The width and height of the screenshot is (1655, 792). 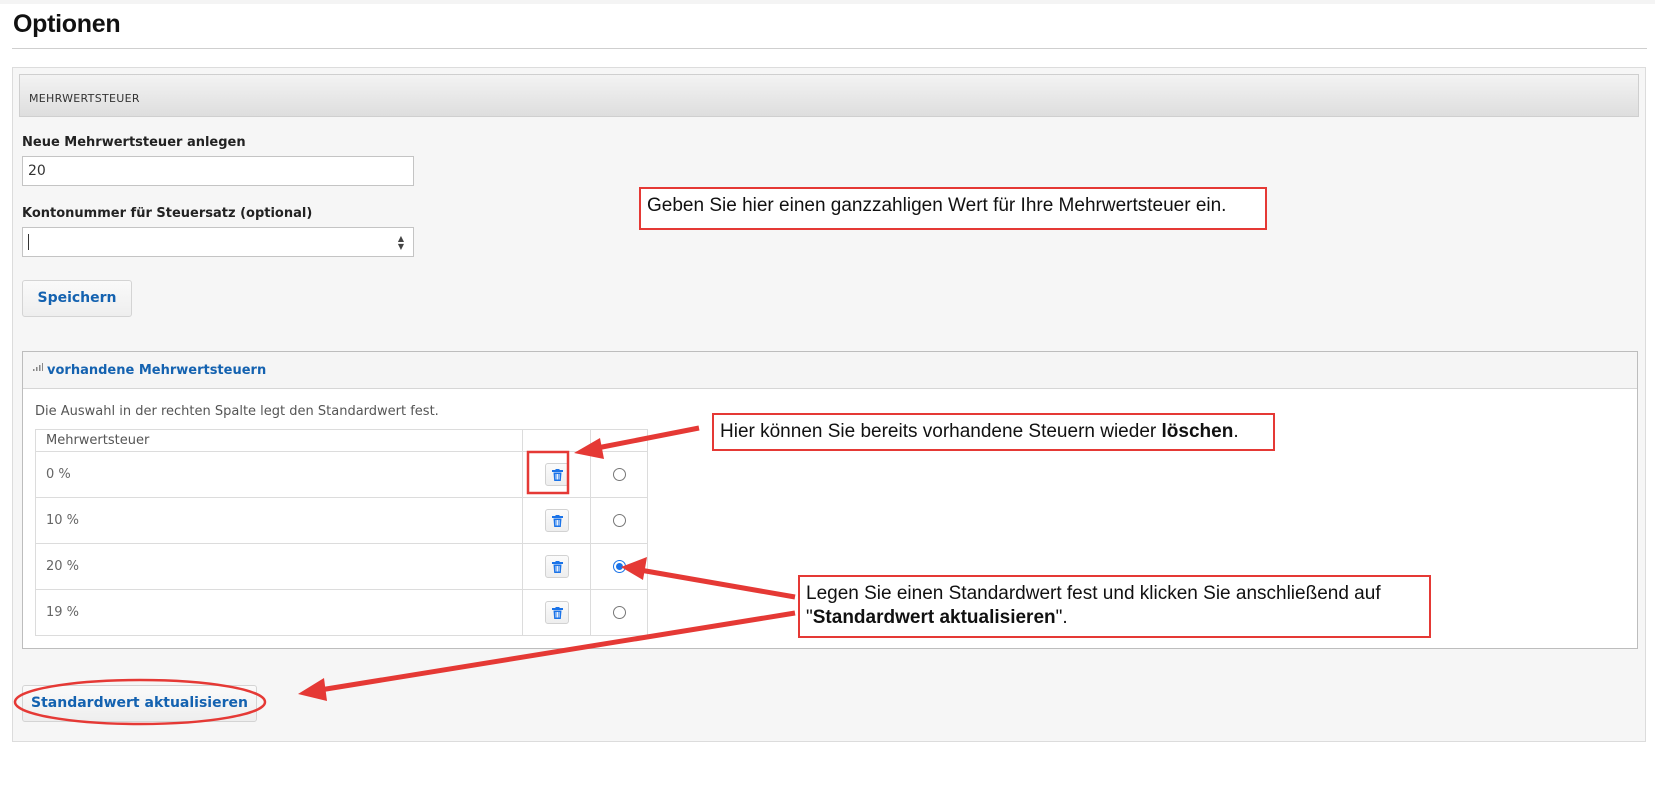 I want to click on delete-arrow-line, so click(x=645, y=438).